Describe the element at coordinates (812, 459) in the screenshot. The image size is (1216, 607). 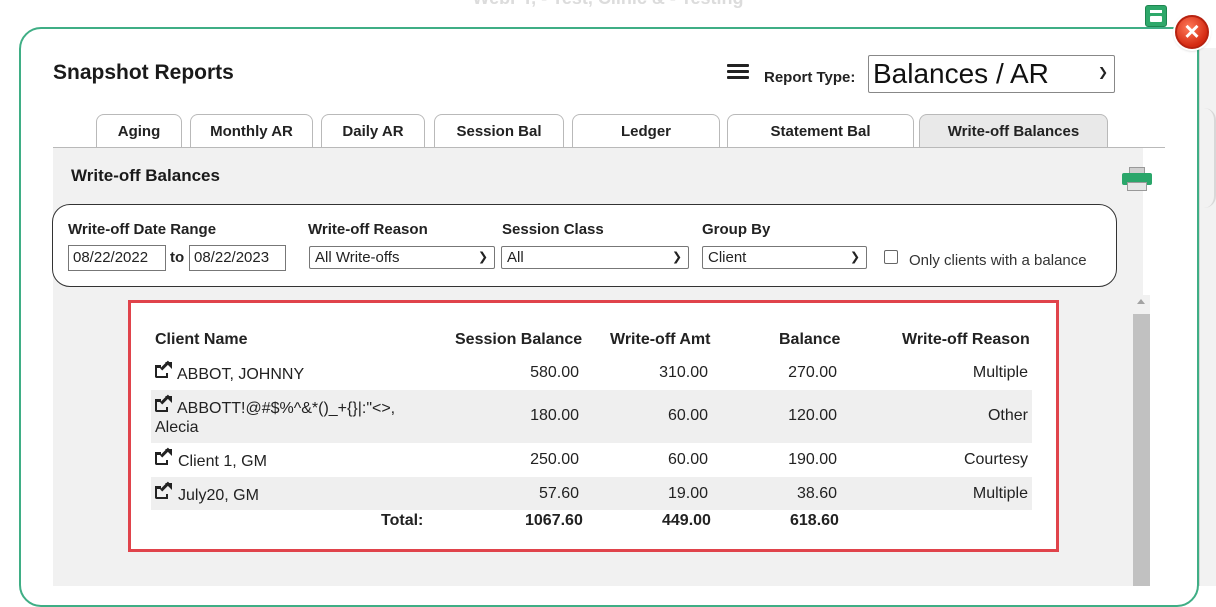
I see `balance: 190.00` at that location.